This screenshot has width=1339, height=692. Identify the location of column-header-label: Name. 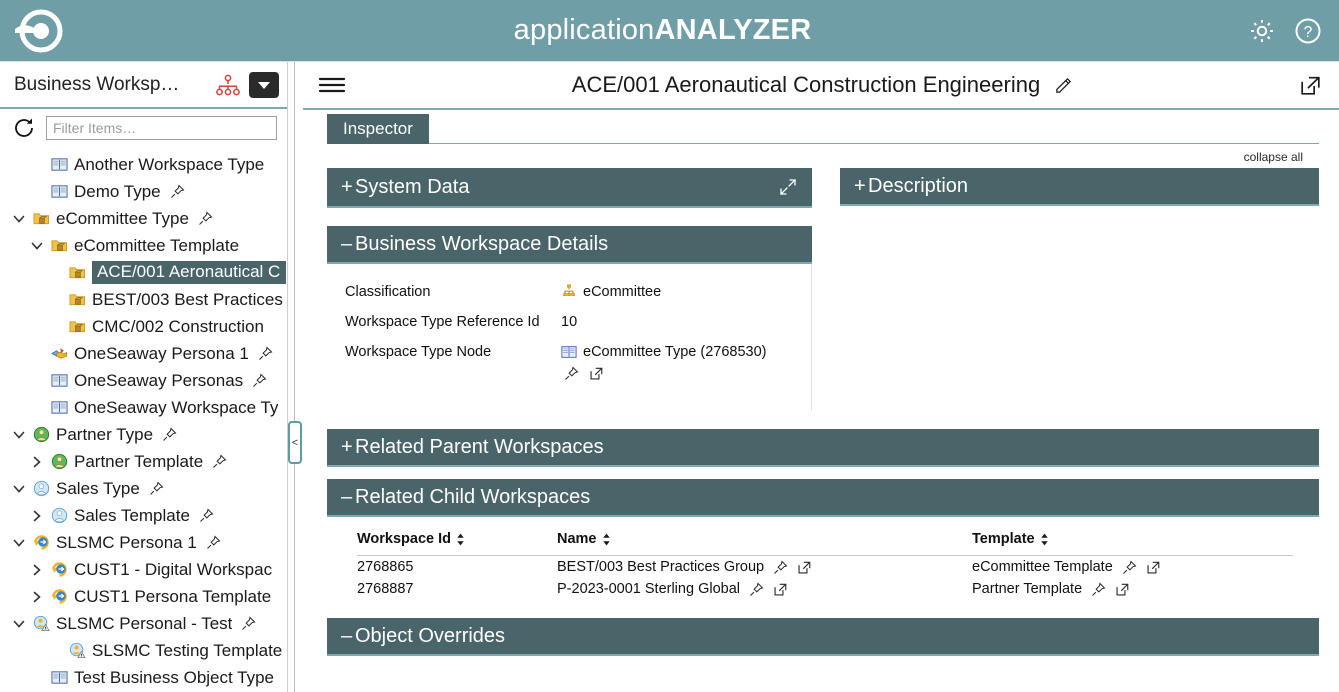
(577, 539).